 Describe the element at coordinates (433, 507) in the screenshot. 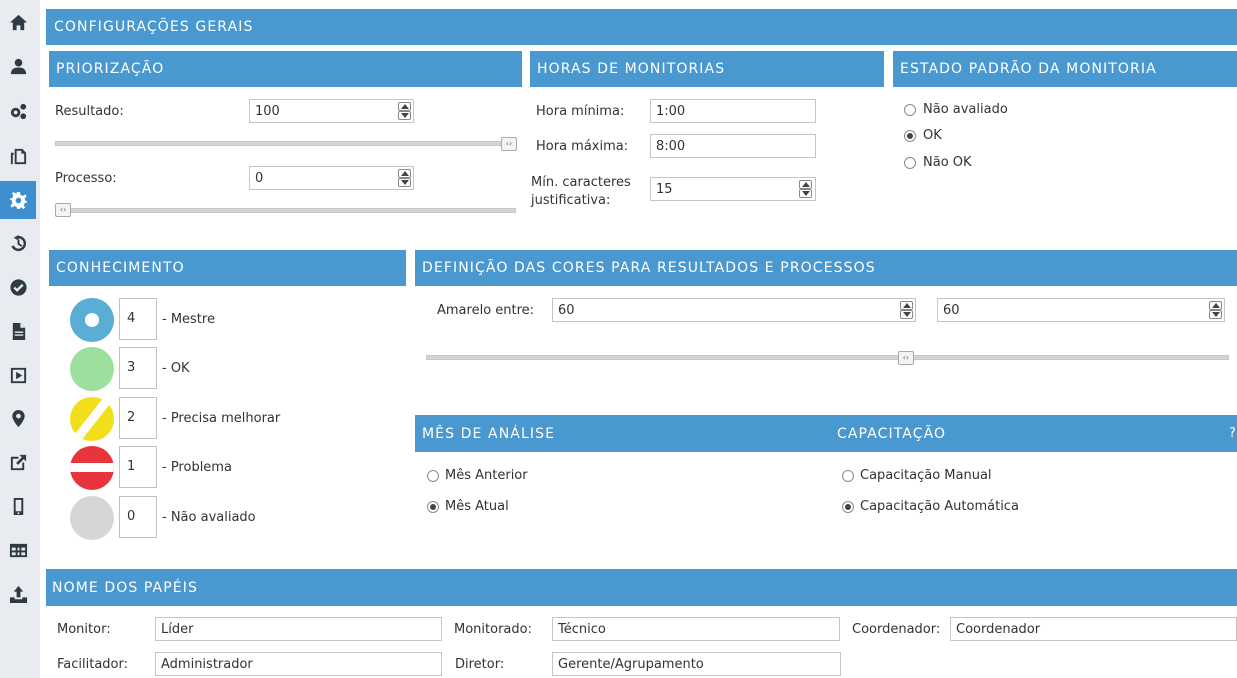

I see `mes-radio-atual` at that location.